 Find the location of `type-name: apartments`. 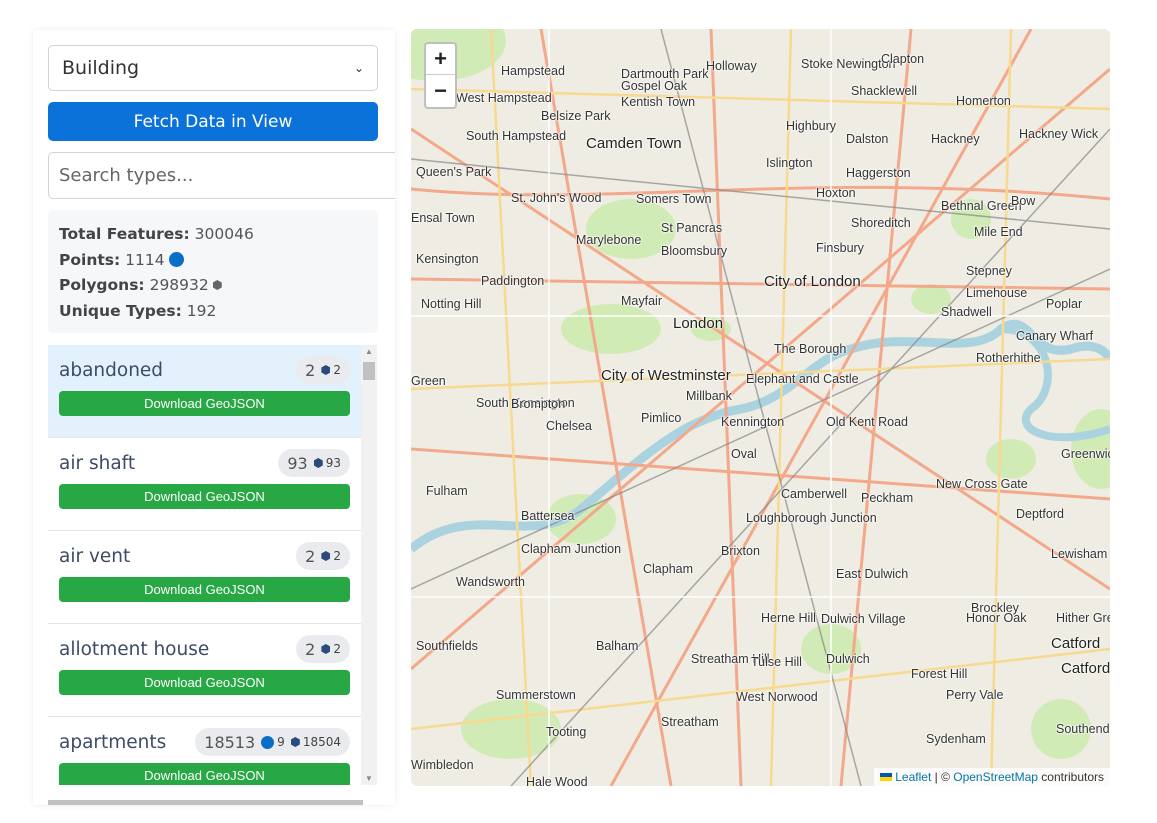

type-name: apartments is located at coordinates (113, 742).